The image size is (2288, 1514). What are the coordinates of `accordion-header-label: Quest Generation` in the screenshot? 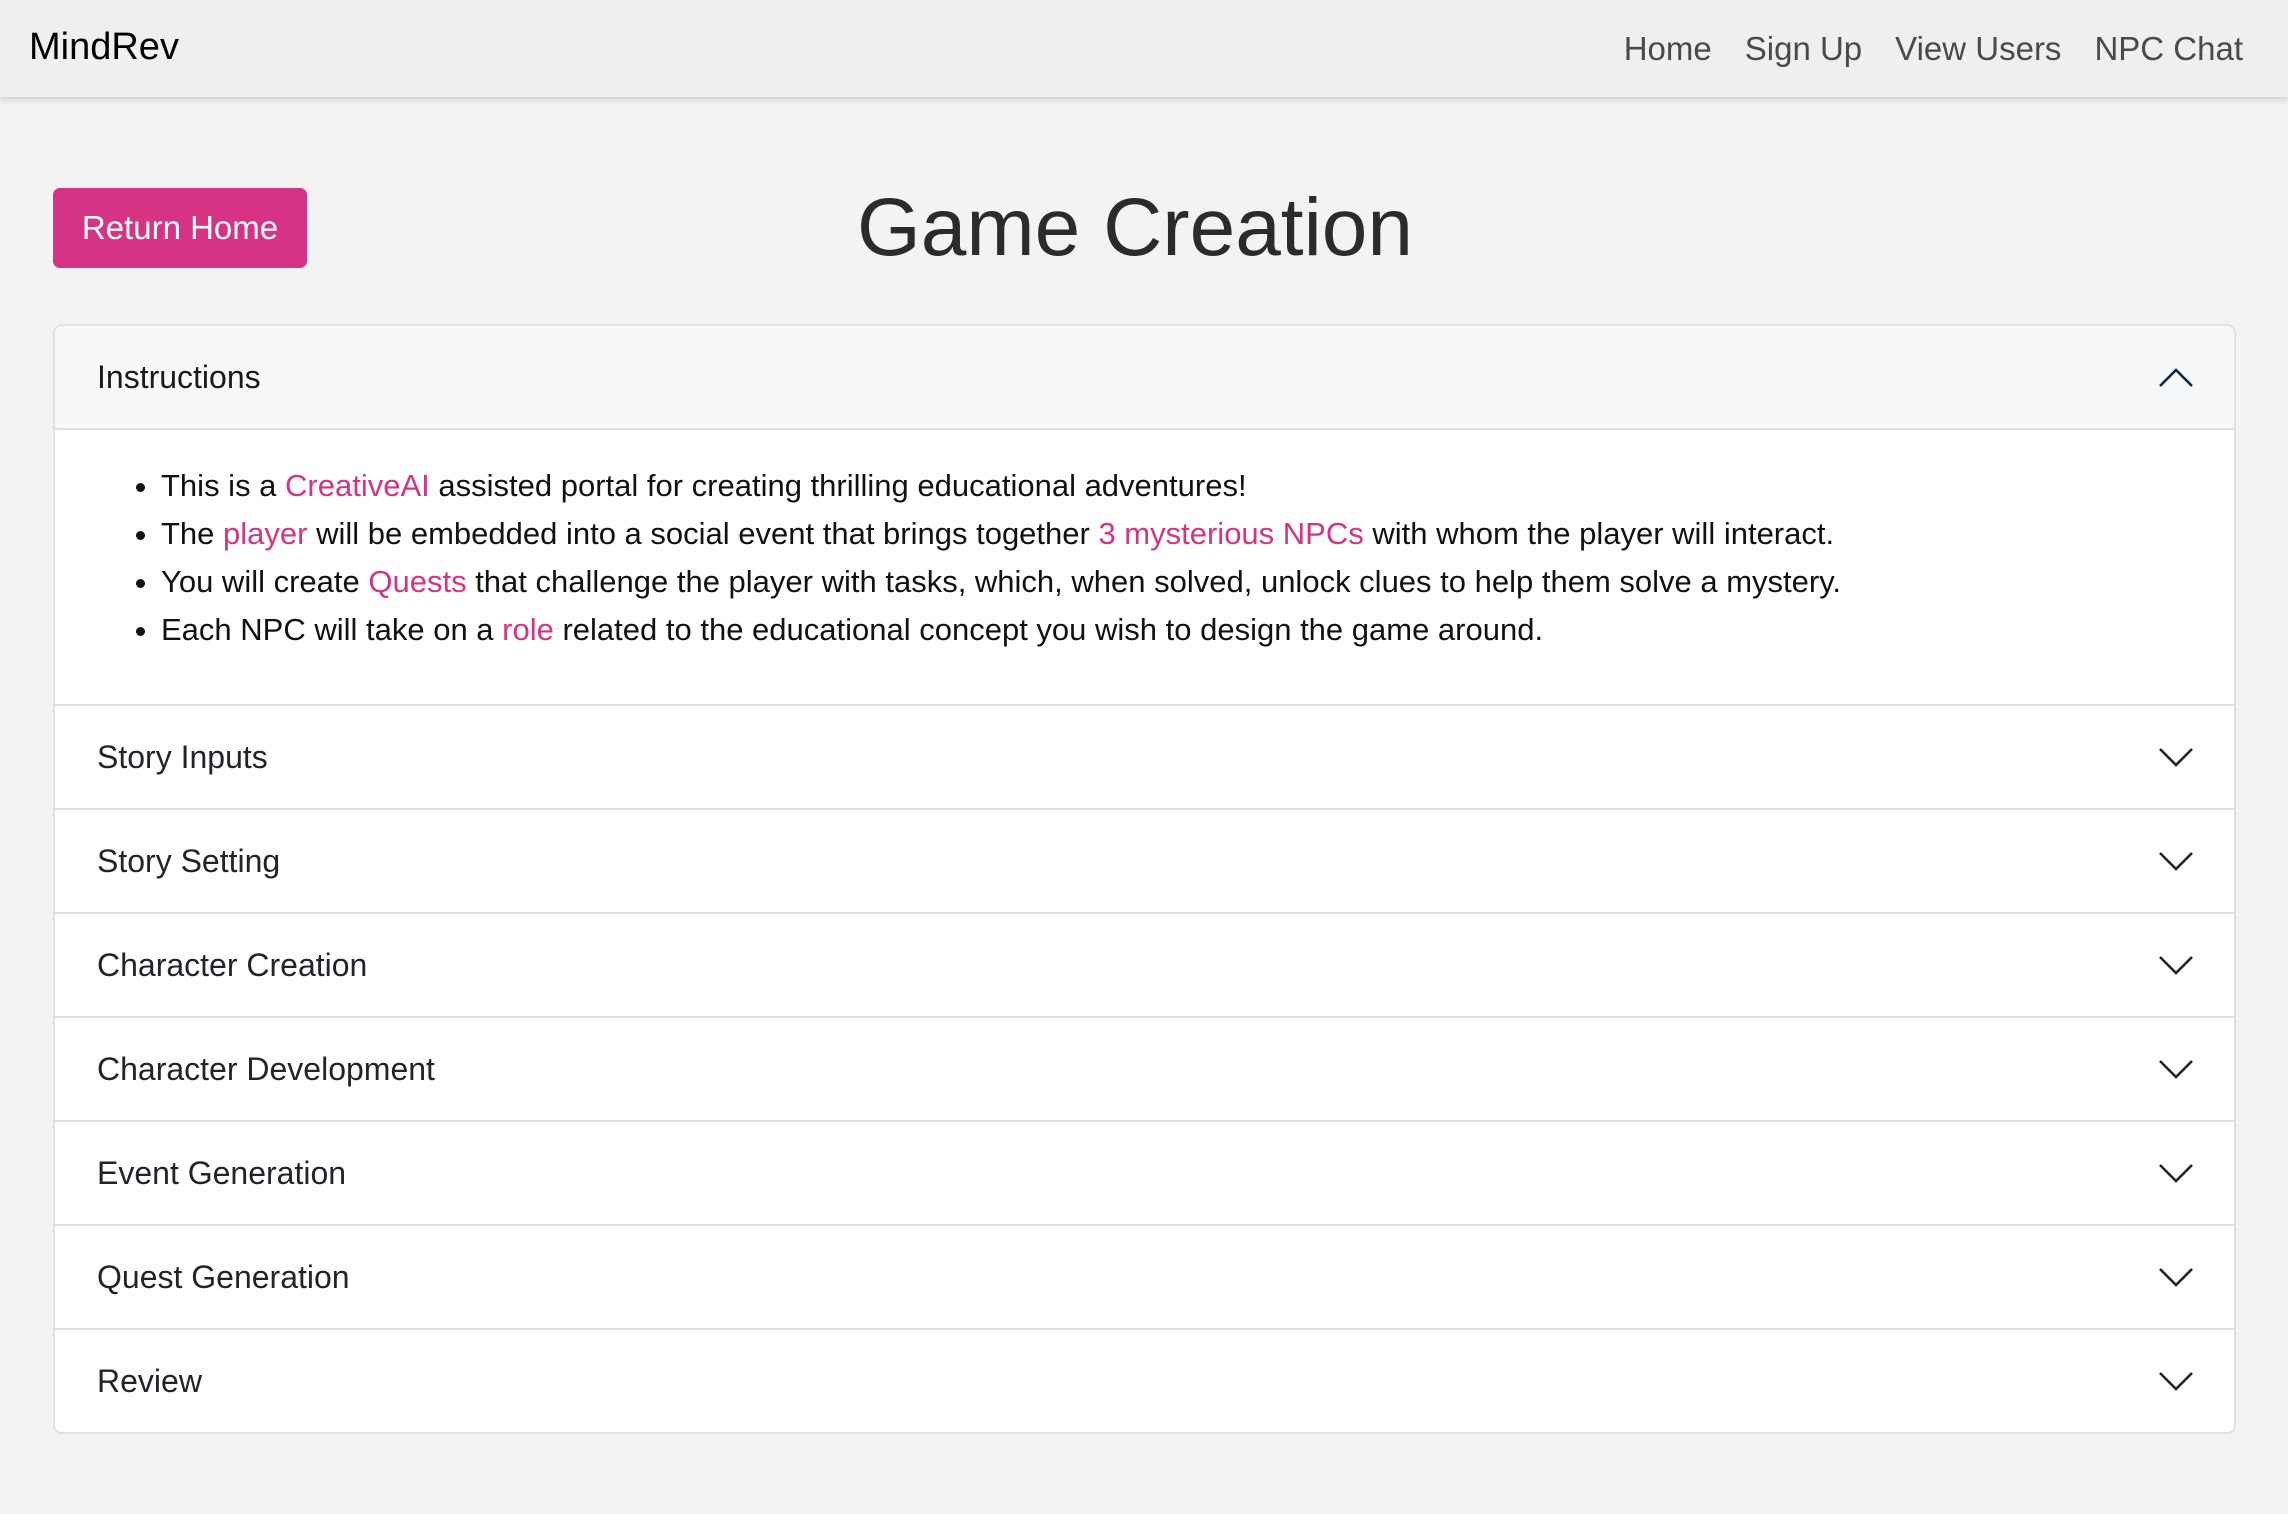 It's located at (223, 1276).